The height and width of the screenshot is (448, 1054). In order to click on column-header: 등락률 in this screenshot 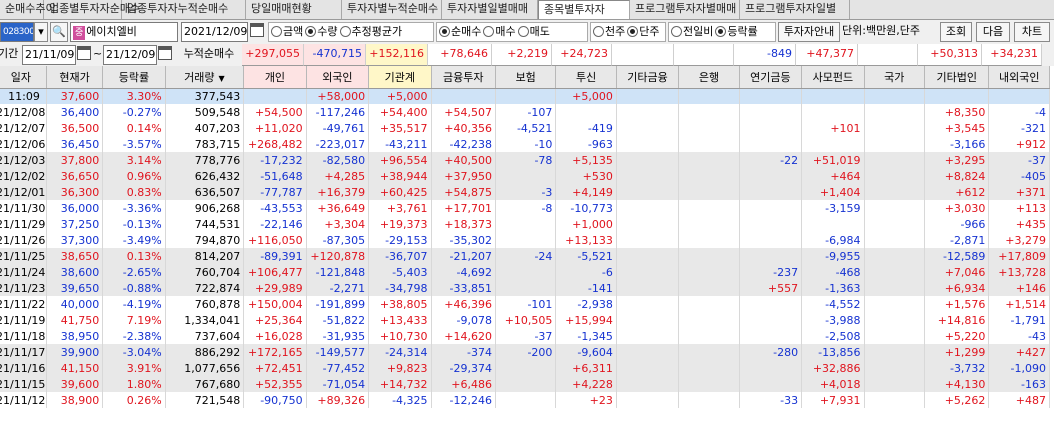, I will do `click(134, 77)`.